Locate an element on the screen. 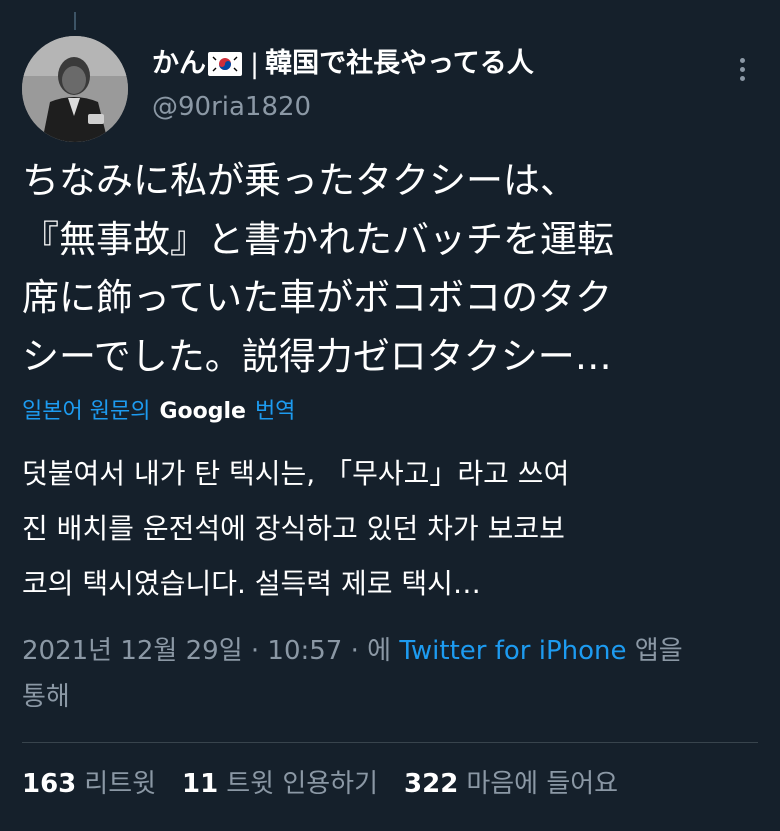  tweet-text-line: 席に飾っていた車がボコボコのタク is located at coordinates (317, 297).